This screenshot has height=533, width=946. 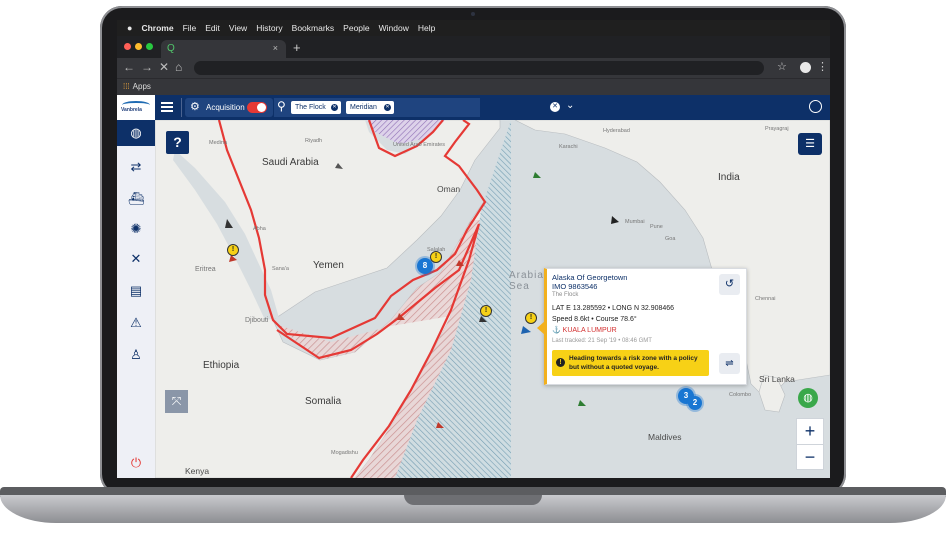 I want to click on menu-help: Help, so click(x=426, y=28).